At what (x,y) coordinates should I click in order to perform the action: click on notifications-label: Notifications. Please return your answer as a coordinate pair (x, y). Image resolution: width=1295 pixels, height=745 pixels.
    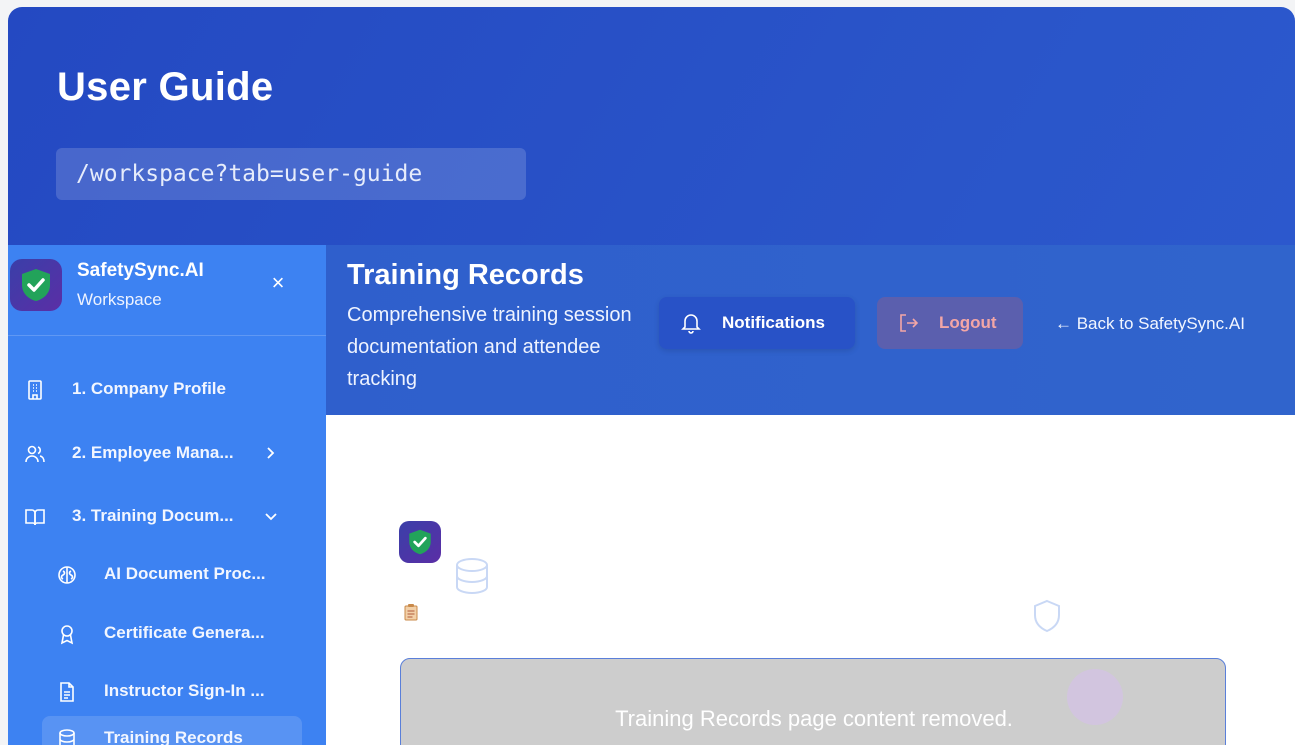
    Looking at the image, I should click on (773, 322).